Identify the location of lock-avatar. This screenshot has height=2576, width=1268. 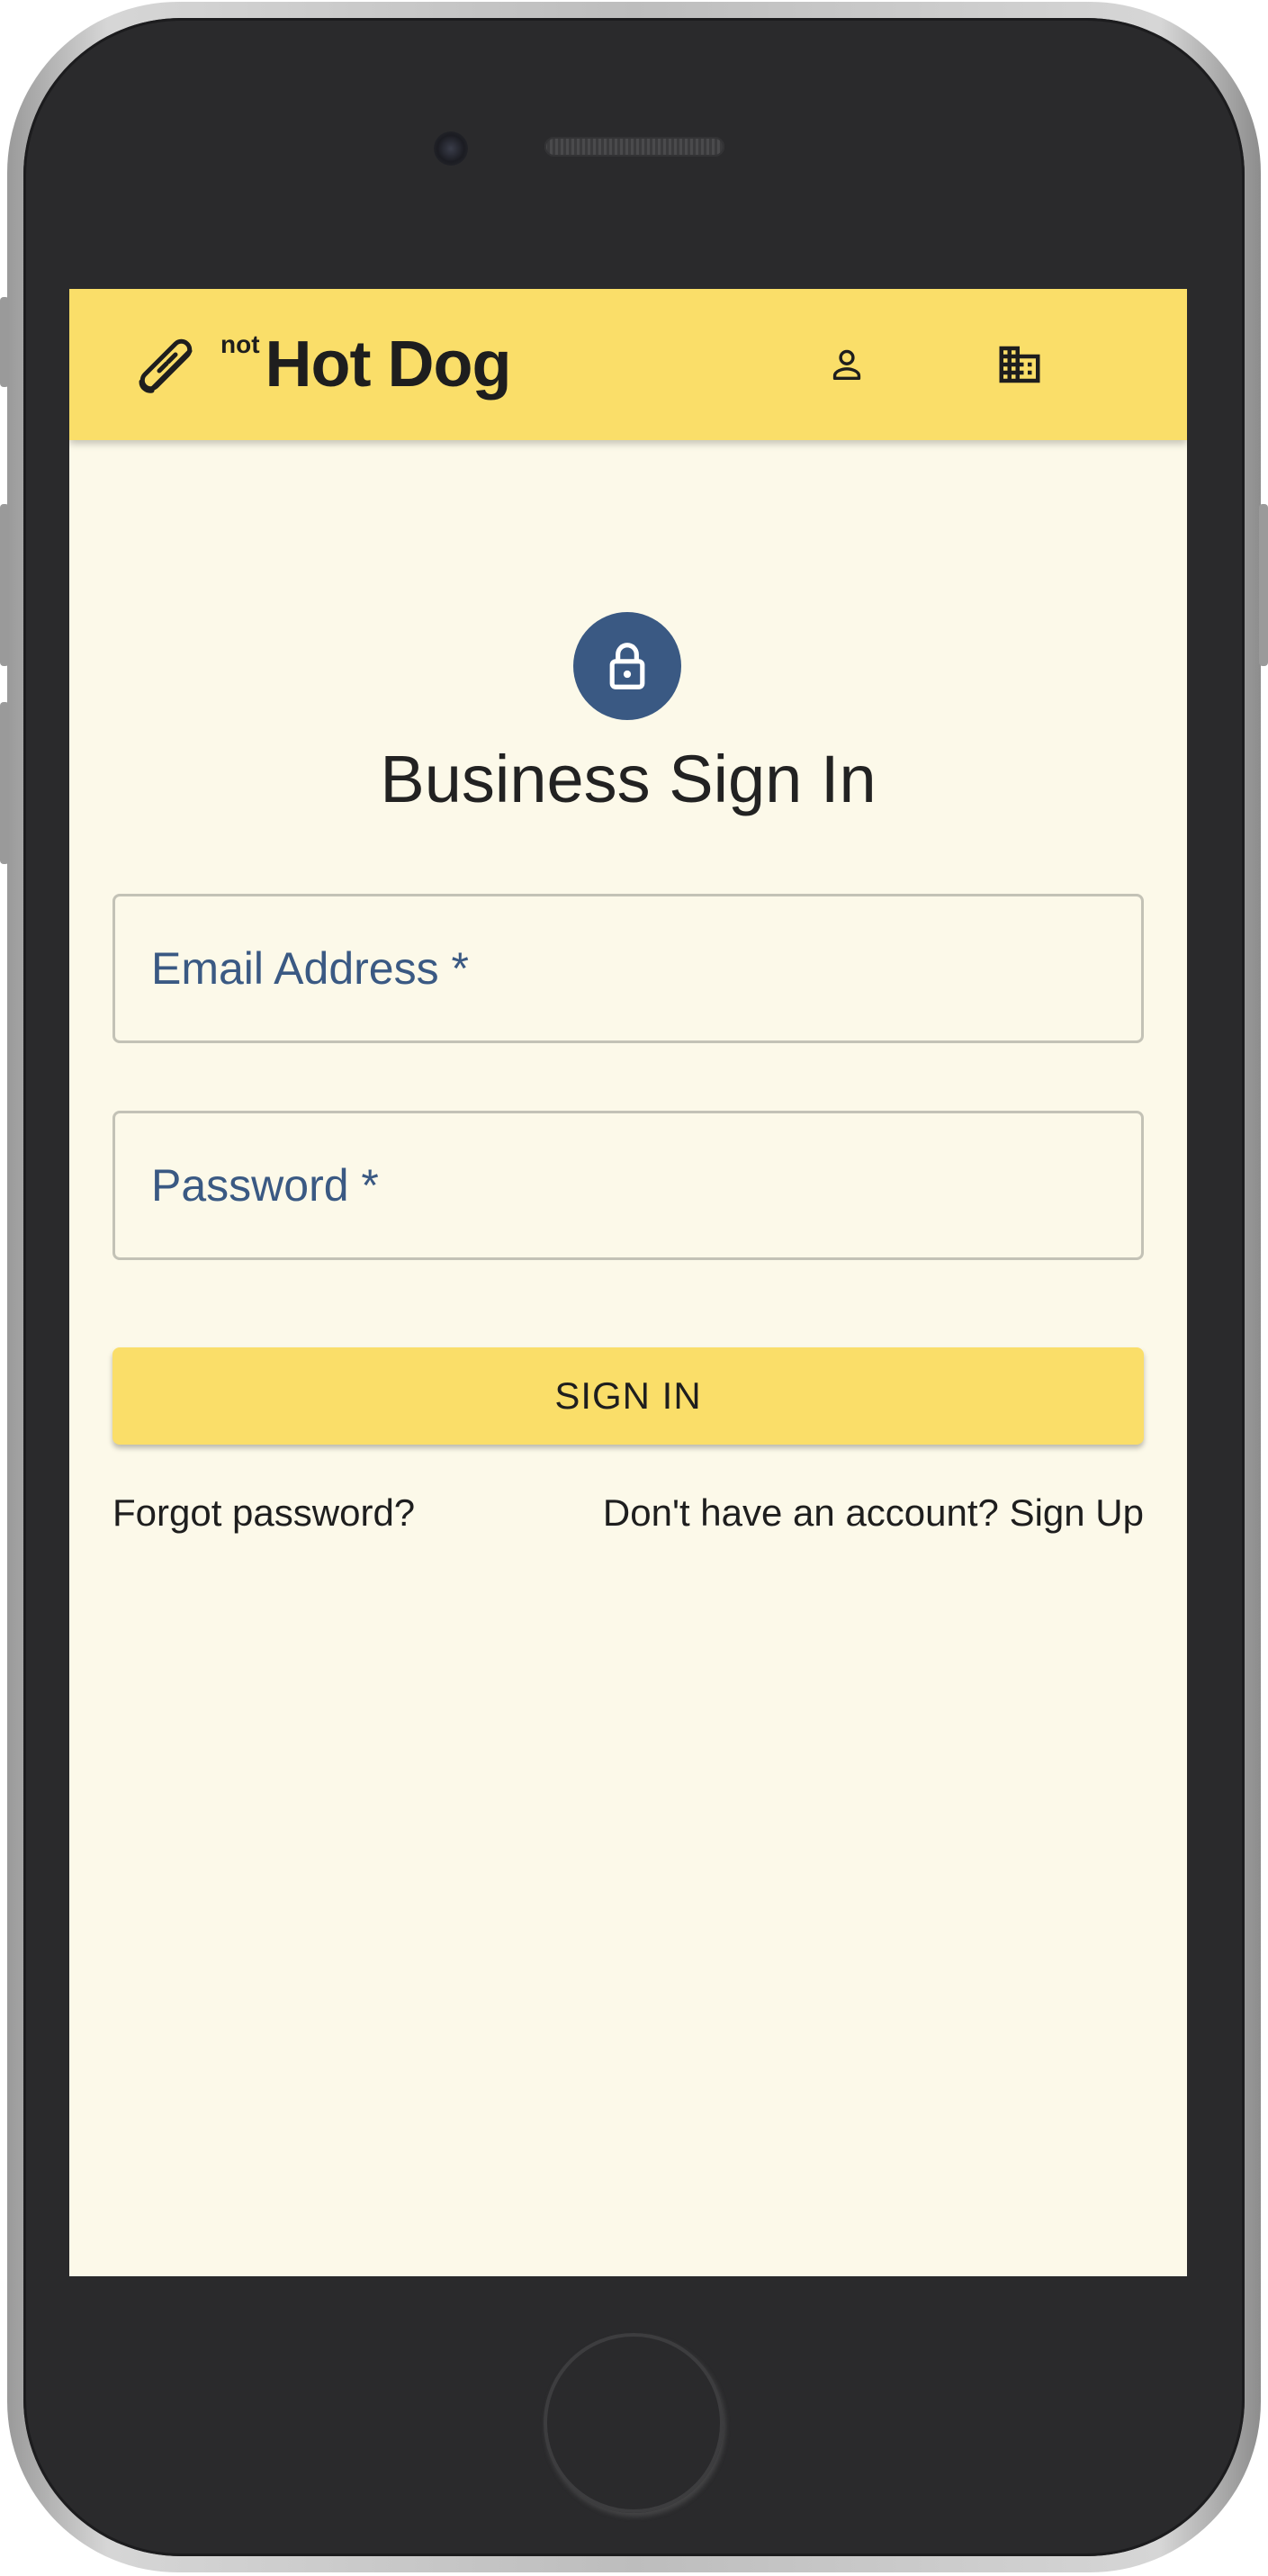
(627, 666).